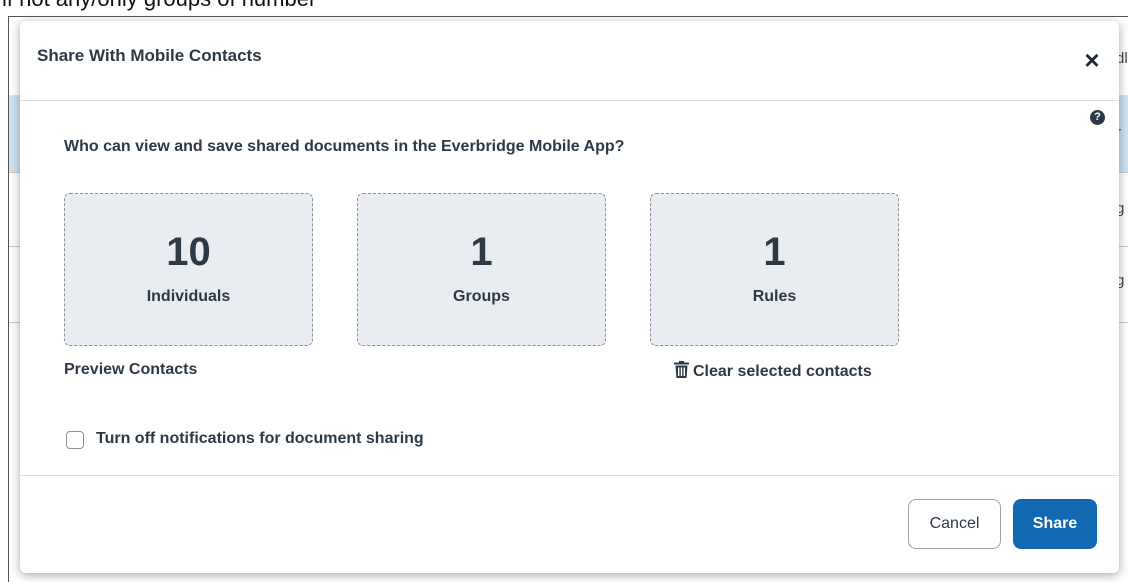  I want to click on rules-label: Rules, so click(774, 296).